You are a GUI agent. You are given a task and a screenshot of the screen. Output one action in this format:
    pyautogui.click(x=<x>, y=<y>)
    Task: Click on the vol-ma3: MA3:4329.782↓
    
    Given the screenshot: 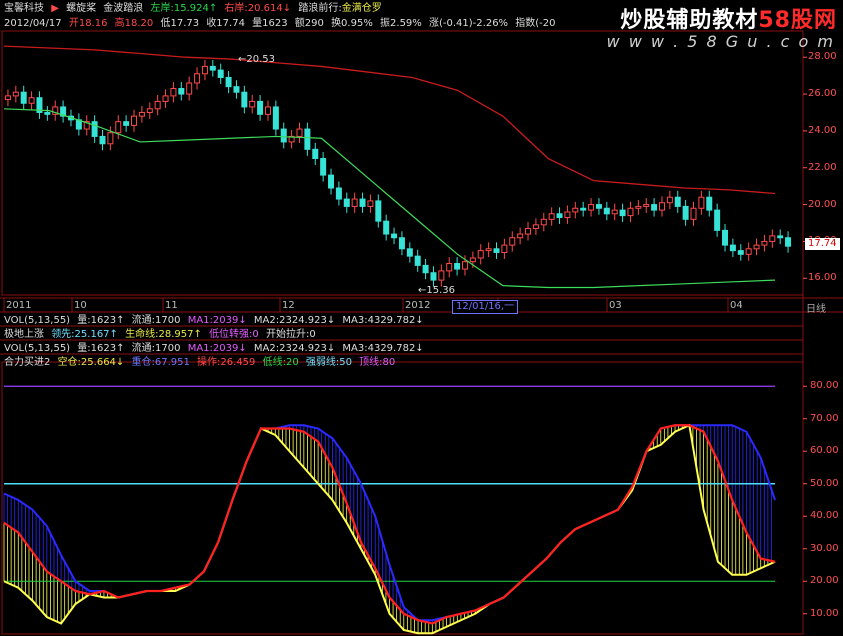 What is the action you would take?
    pyautogui.click(x=383, y=320)
    